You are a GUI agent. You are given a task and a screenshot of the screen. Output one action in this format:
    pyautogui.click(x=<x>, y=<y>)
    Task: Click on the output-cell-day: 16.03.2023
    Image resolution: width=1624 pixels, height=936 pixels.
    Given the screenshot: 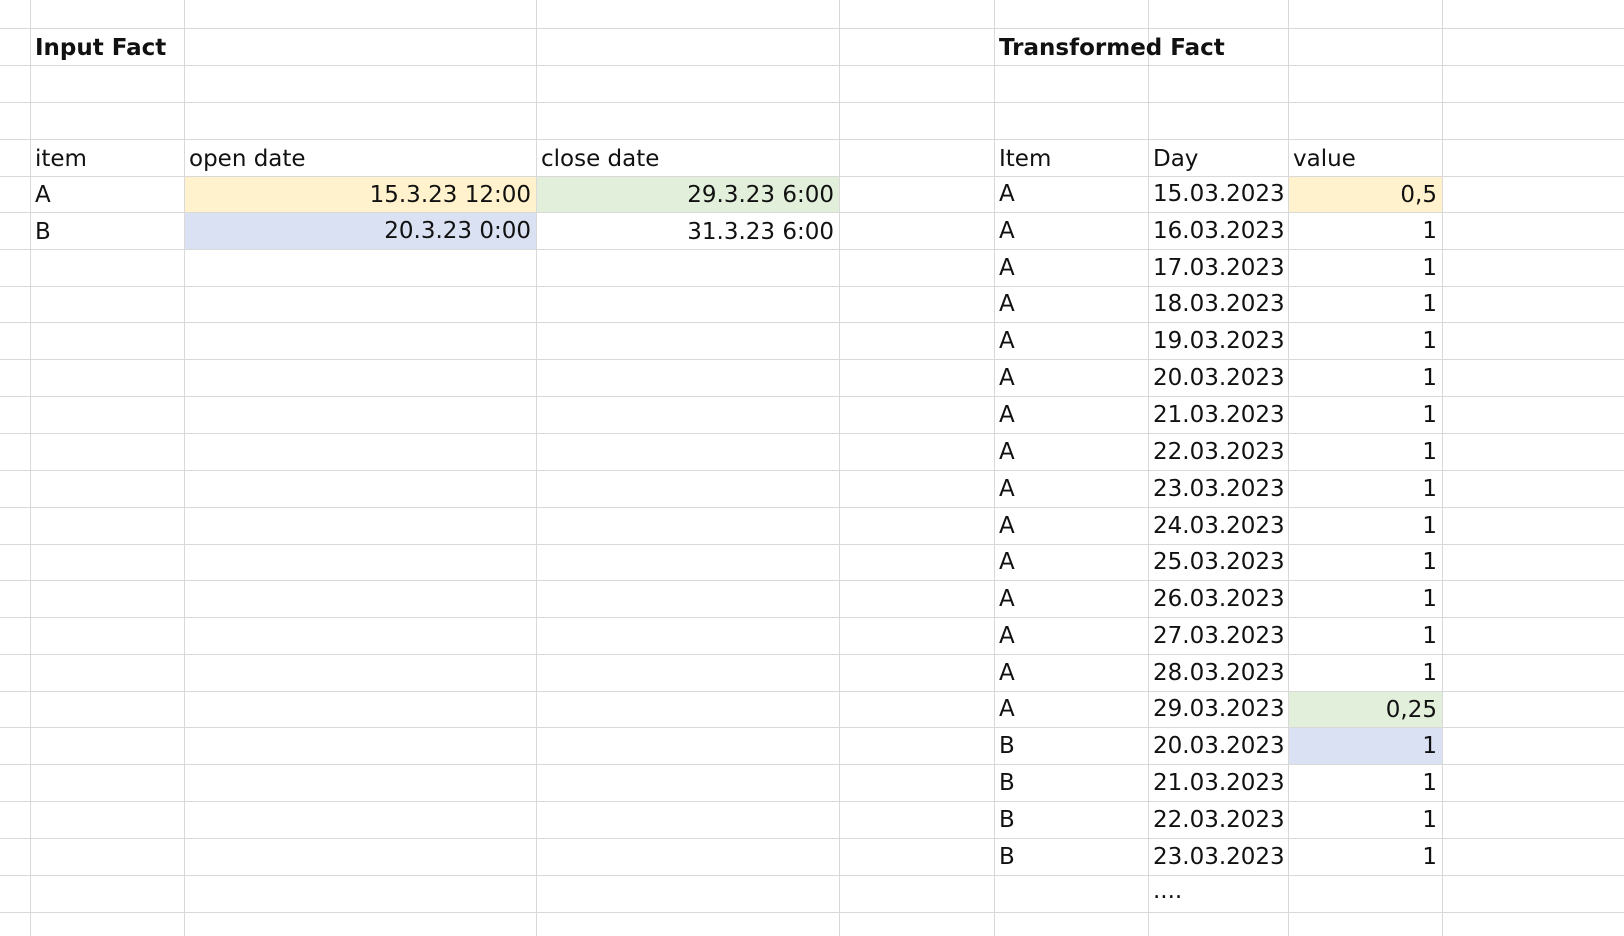 What is the action you would take?
    pyautogui.click(x=1218, y=230)
    